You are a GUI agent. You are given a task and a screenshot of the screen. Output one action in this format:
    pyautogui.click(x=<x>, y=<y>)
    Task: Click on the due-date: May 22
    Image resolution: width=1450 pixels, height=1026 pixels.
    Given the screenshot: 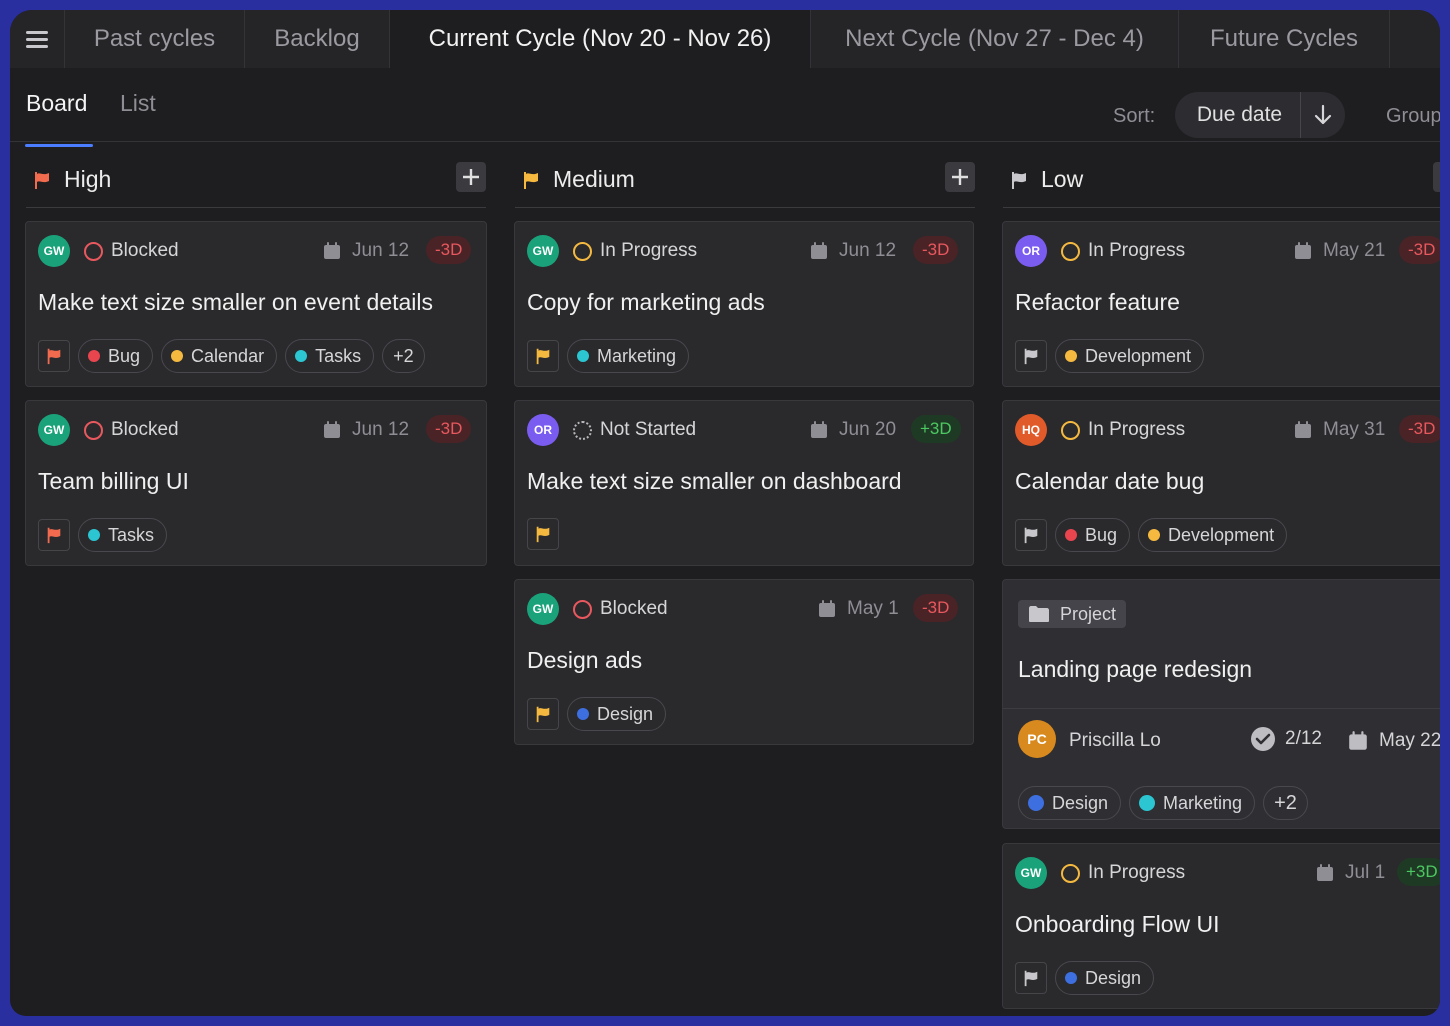 What is the action you would take?
    pyautogui.click(x=1393, y=741)
    